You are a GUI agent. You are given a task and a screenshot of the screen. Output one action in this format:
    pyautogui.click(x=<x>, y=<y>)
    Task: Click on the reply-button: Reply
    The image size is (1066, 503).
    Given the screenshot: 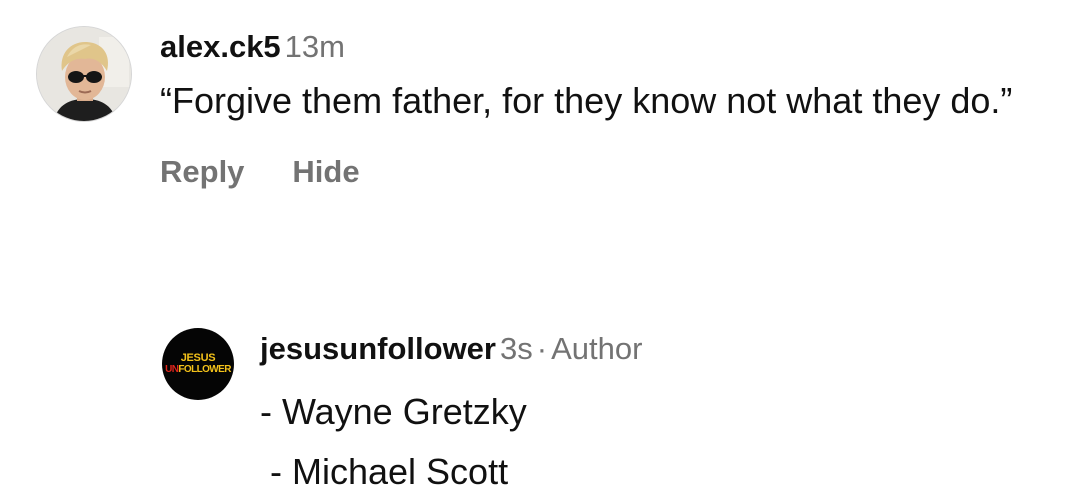 What is the action you would take?
    pyautogui.click(x=202, y=171)
    